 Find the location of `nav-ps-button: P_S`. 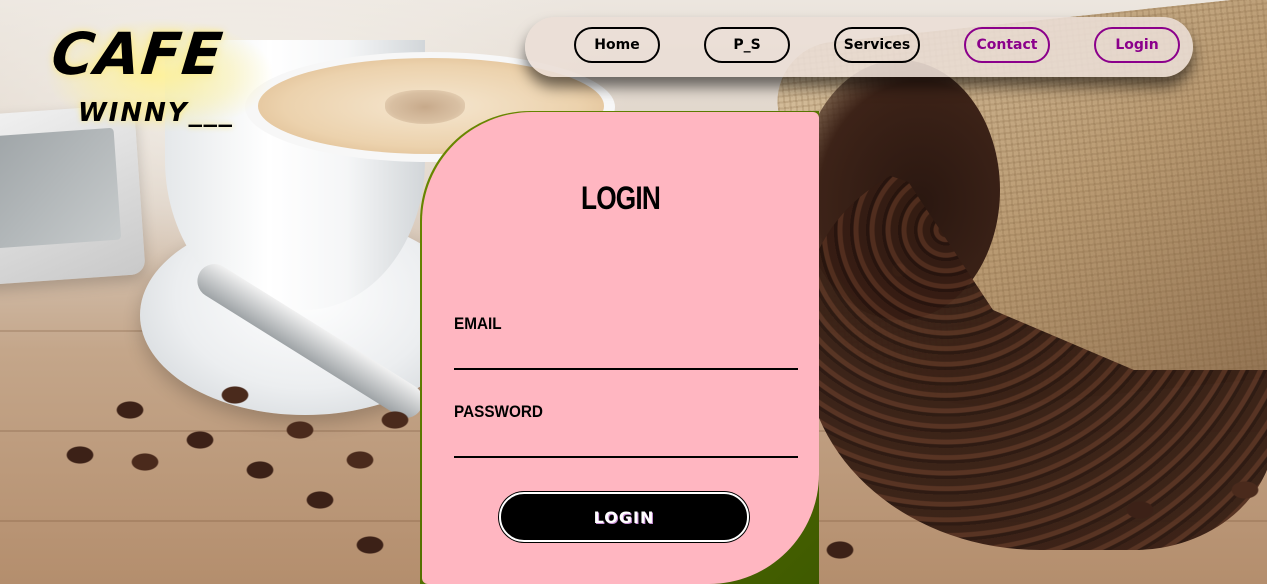

nav-ps-button: P_S is located at coordinates (747, 45).